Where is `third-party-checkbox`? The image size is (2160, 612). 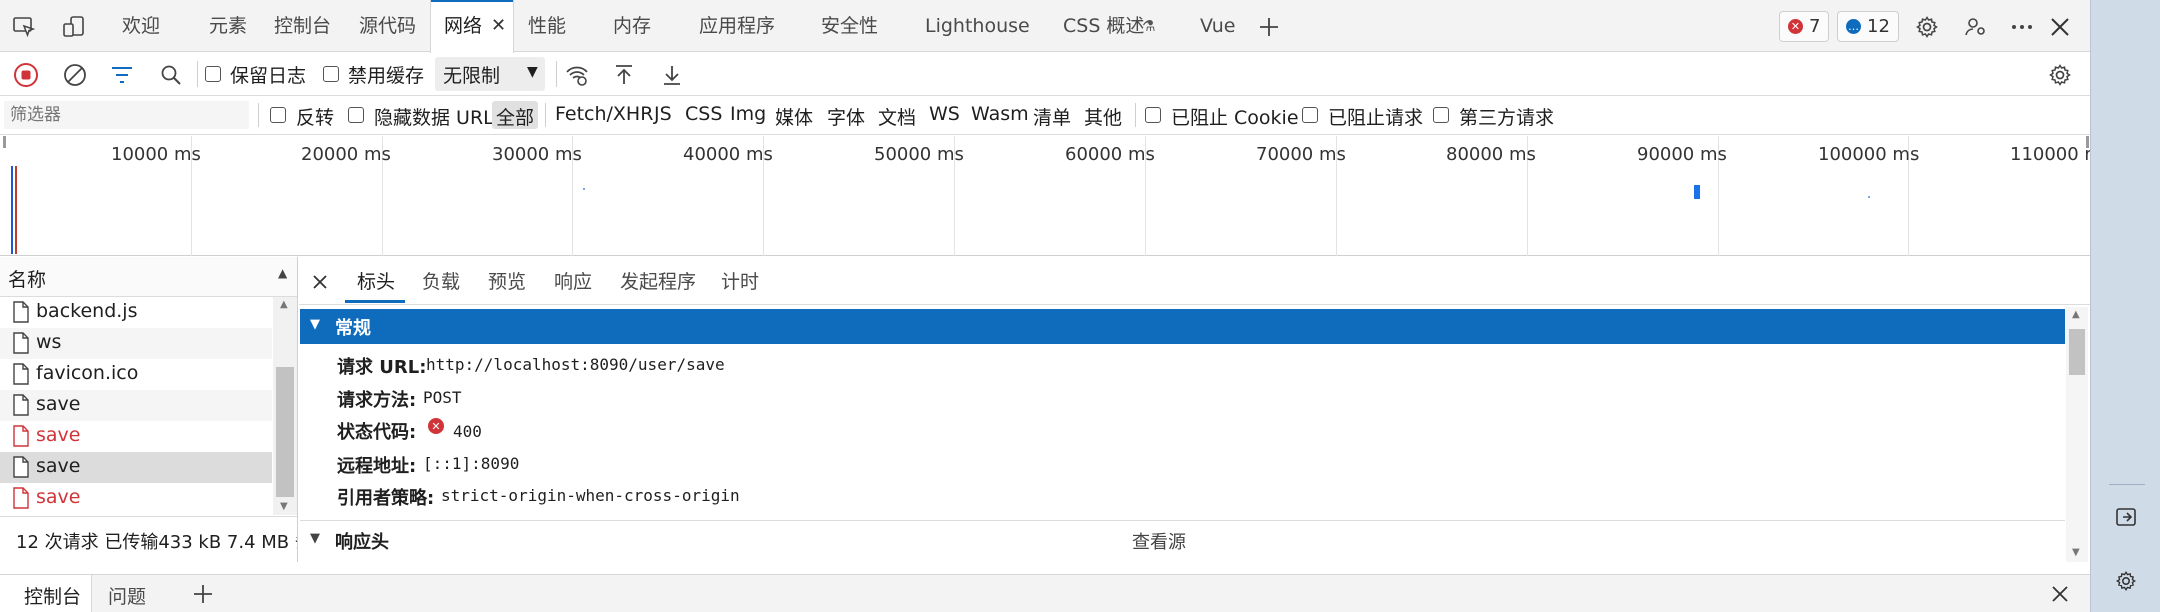 third-party-checkbox is located at coordinates (1441, 115).